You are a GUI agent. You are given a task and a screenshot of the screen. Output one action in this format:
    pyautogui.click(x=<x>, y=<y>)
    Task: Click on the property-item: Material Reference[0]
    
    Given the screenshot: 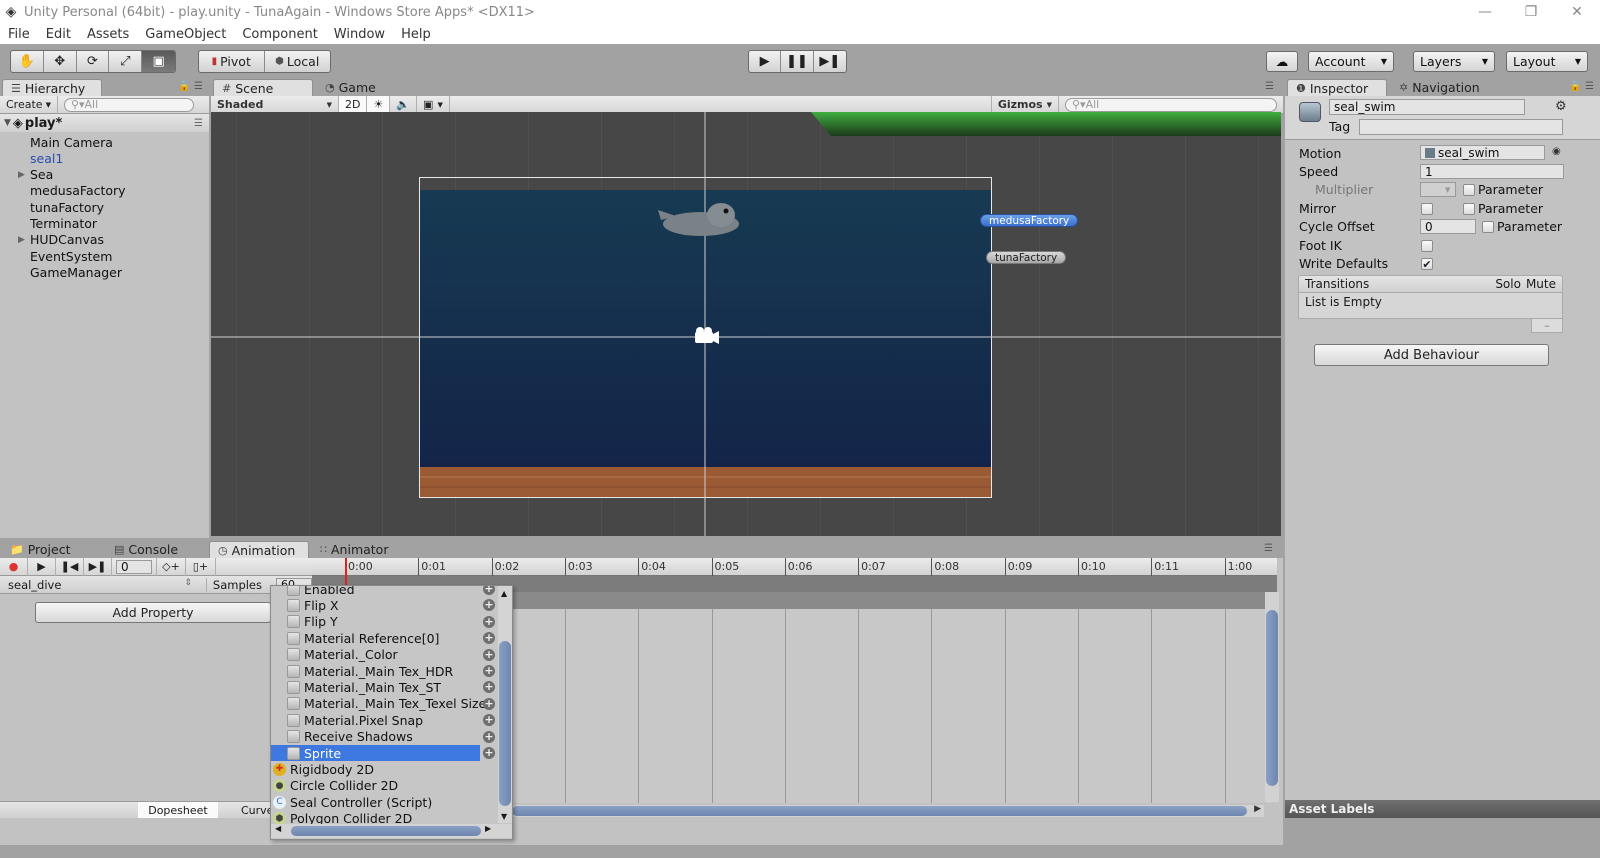 What is the action you would take?
    pyautogui.click(x=386, y=638)
    